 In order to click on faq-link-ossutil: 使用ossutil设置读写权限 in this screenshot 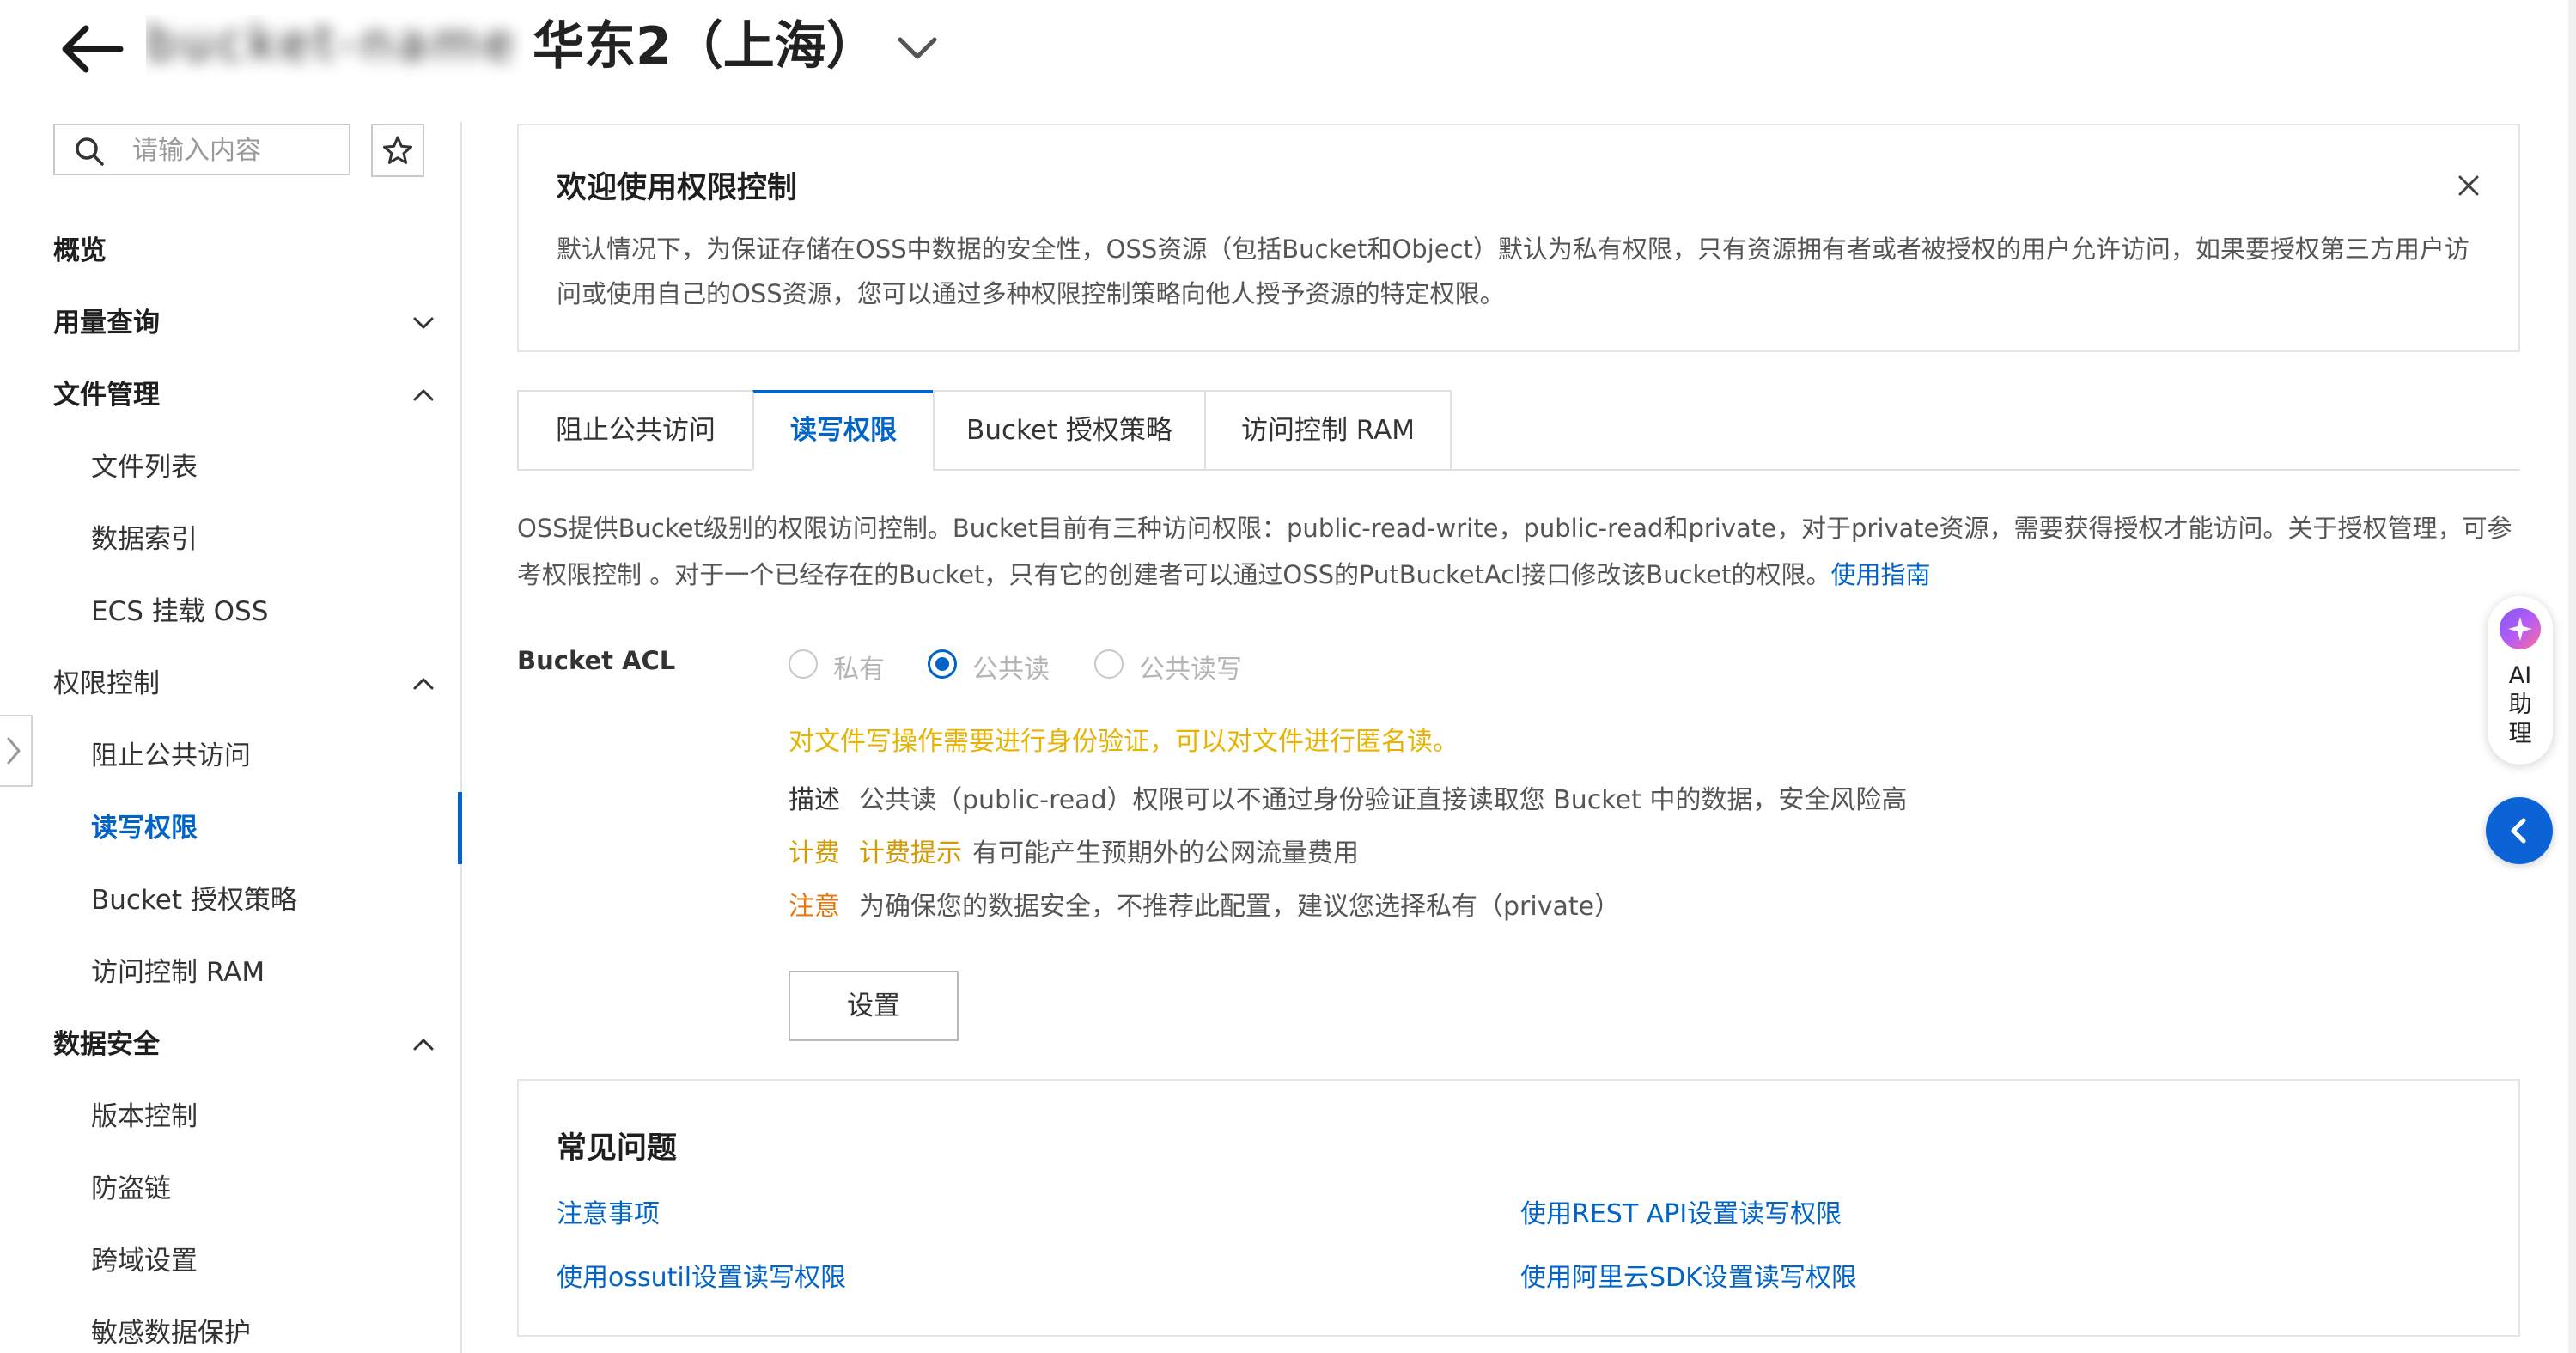, I will do `click(701, 1275)`.